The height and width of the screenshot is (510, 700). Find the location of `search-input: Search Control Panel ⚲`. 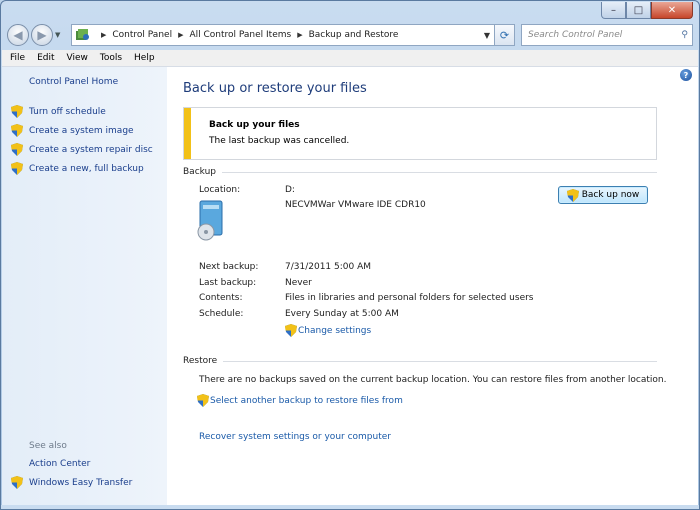

search-input: Search Control Panel ⚲ is located at coordinates (607, 35).